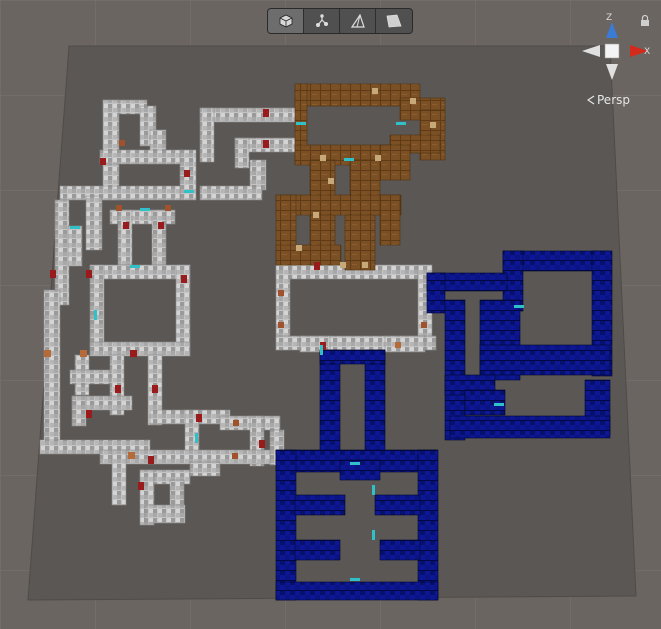 This screenshot has width=661, height=629. I want to click on nodes-icon, so click(321, 20).